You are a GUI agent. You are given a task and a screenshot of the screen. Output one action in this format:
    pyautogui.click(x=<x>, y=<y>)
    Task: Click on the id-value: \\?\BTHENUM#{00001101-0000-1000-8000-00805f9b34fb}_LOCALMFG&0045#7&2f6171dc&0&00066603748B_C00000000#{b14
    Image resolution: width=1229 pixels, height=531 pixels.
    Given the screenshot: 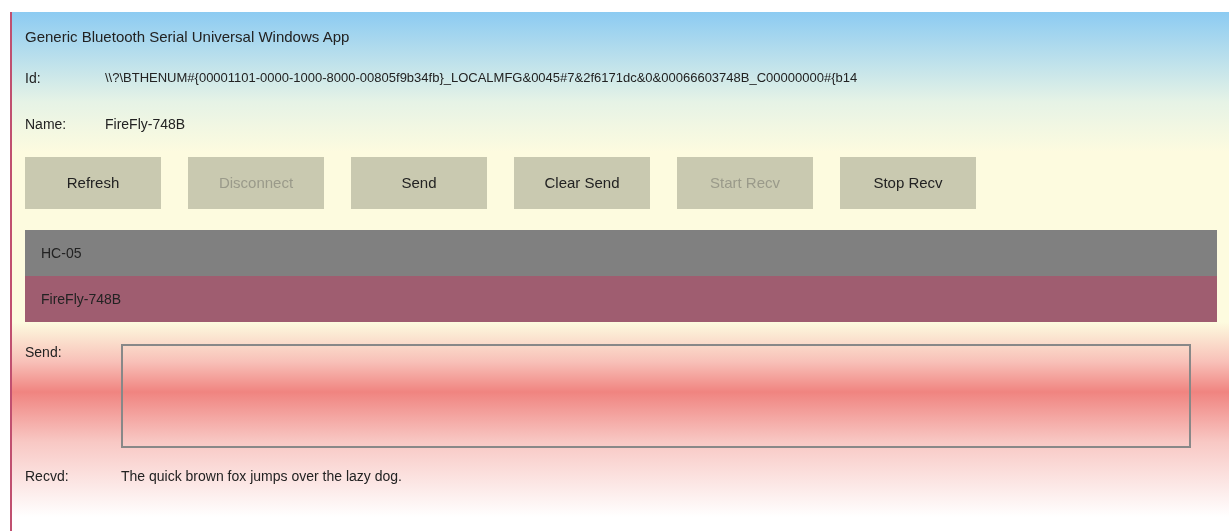 What is the action you would take?
    pyautogui.click(x=481, y=78)
    